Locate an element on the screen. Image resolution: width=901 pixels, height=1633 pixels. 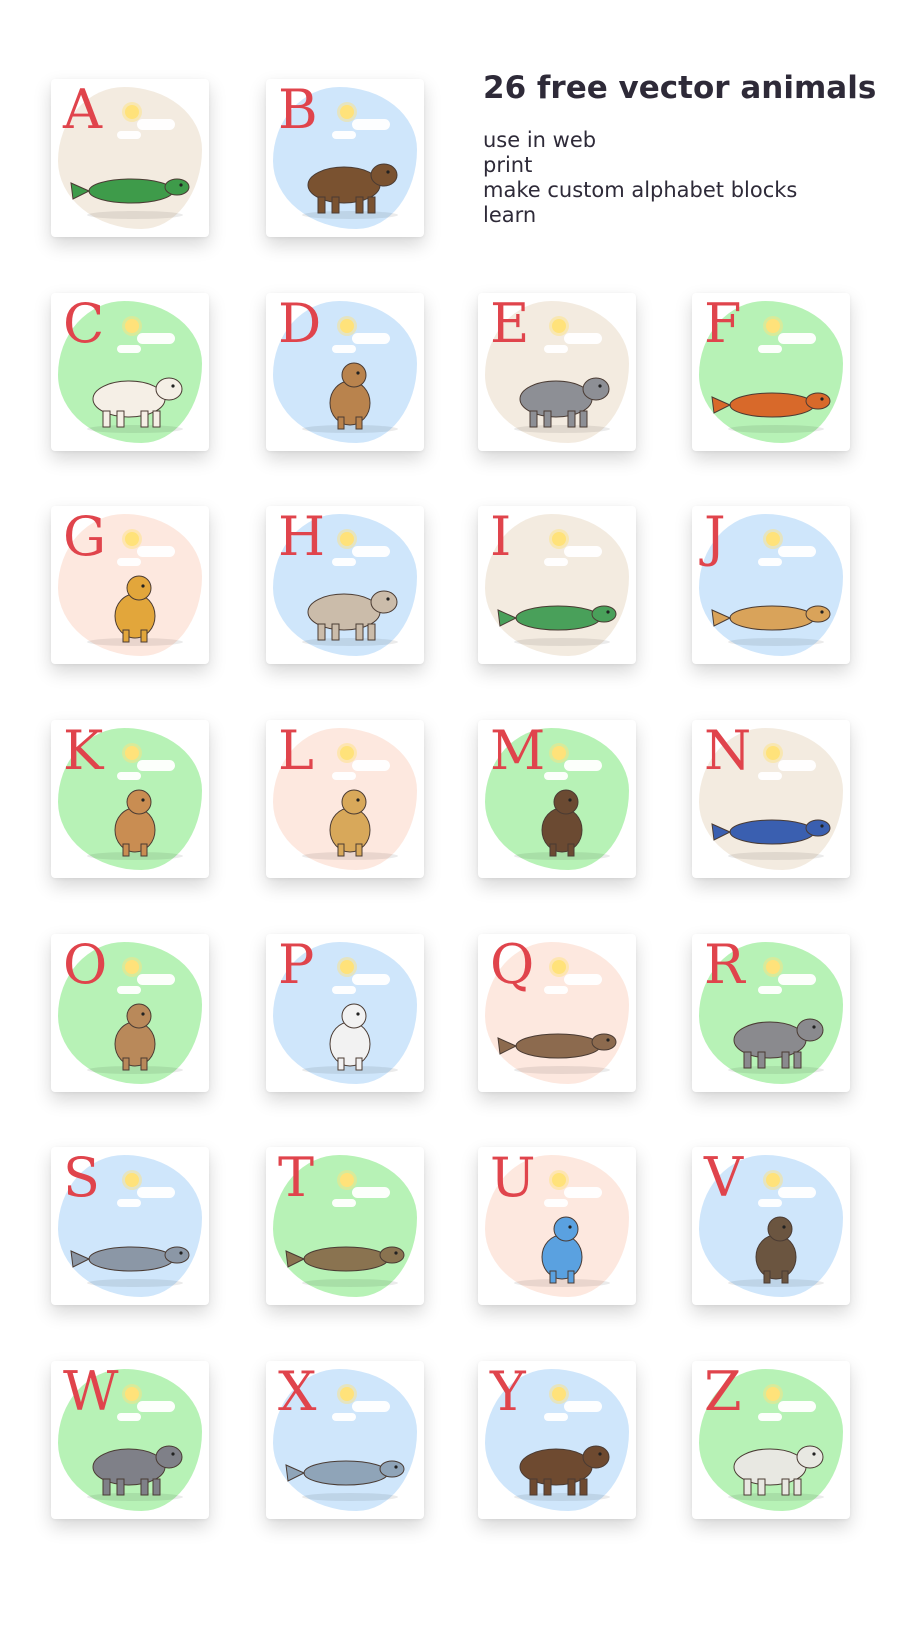
letter-card-n: N is located at coordinates (771, 799).